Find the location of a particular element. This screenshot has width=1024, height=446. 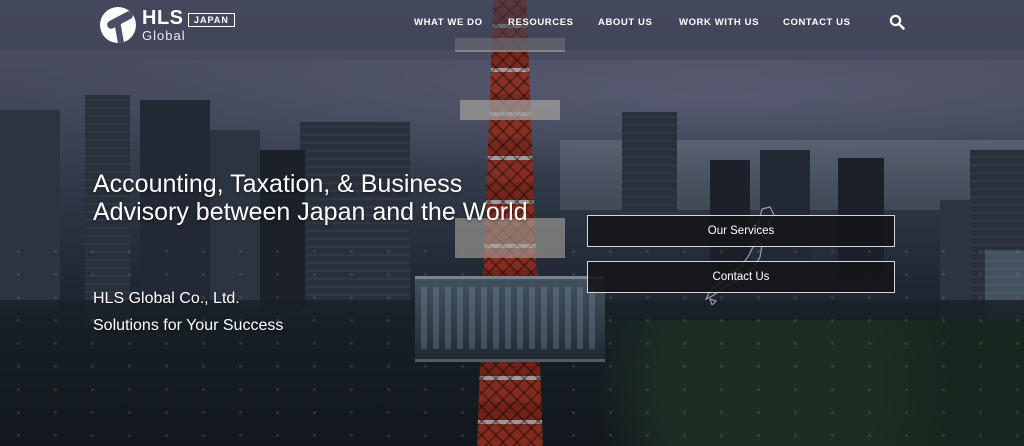

nav-work-with-us: WORK WITH US is located at coordinates (719, 22).